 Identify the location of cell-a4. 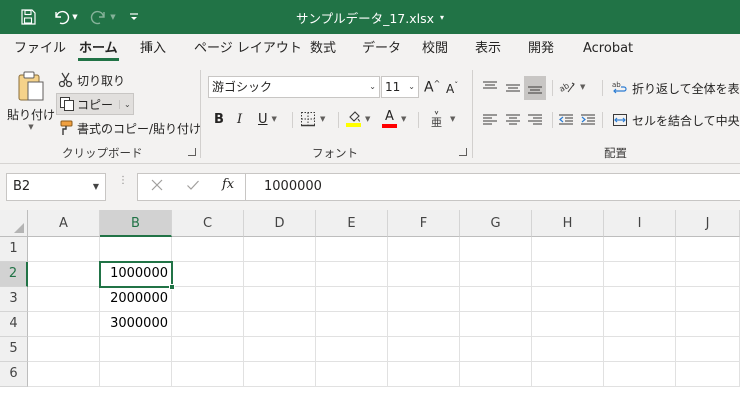
(64, 324).